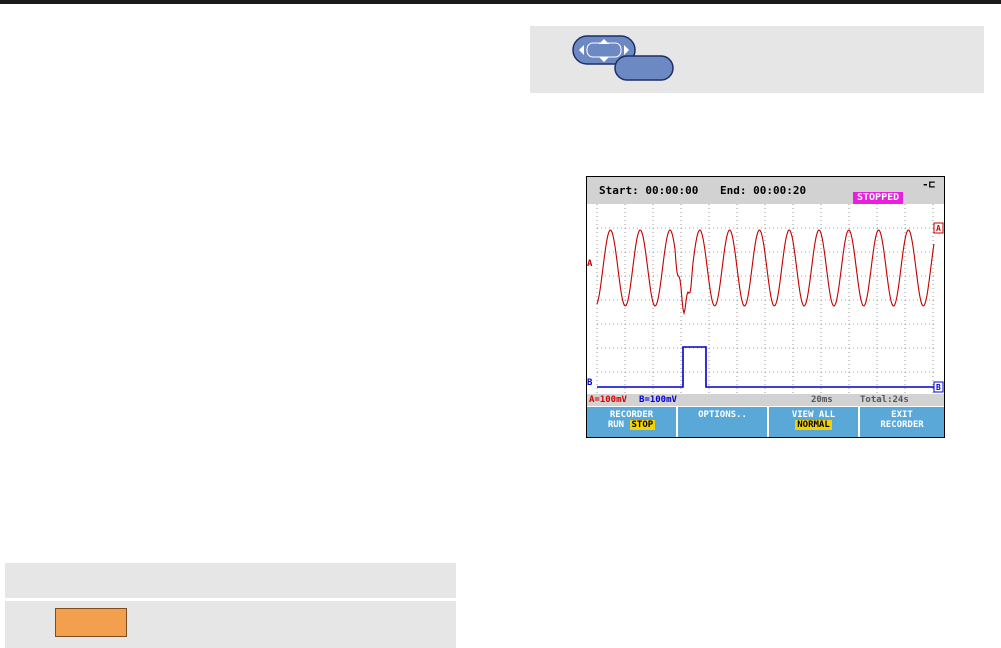 Image resolution: width=1001 pixels, height=648 pixels. I want to click on marker-b-right: B, so click(938, 387).